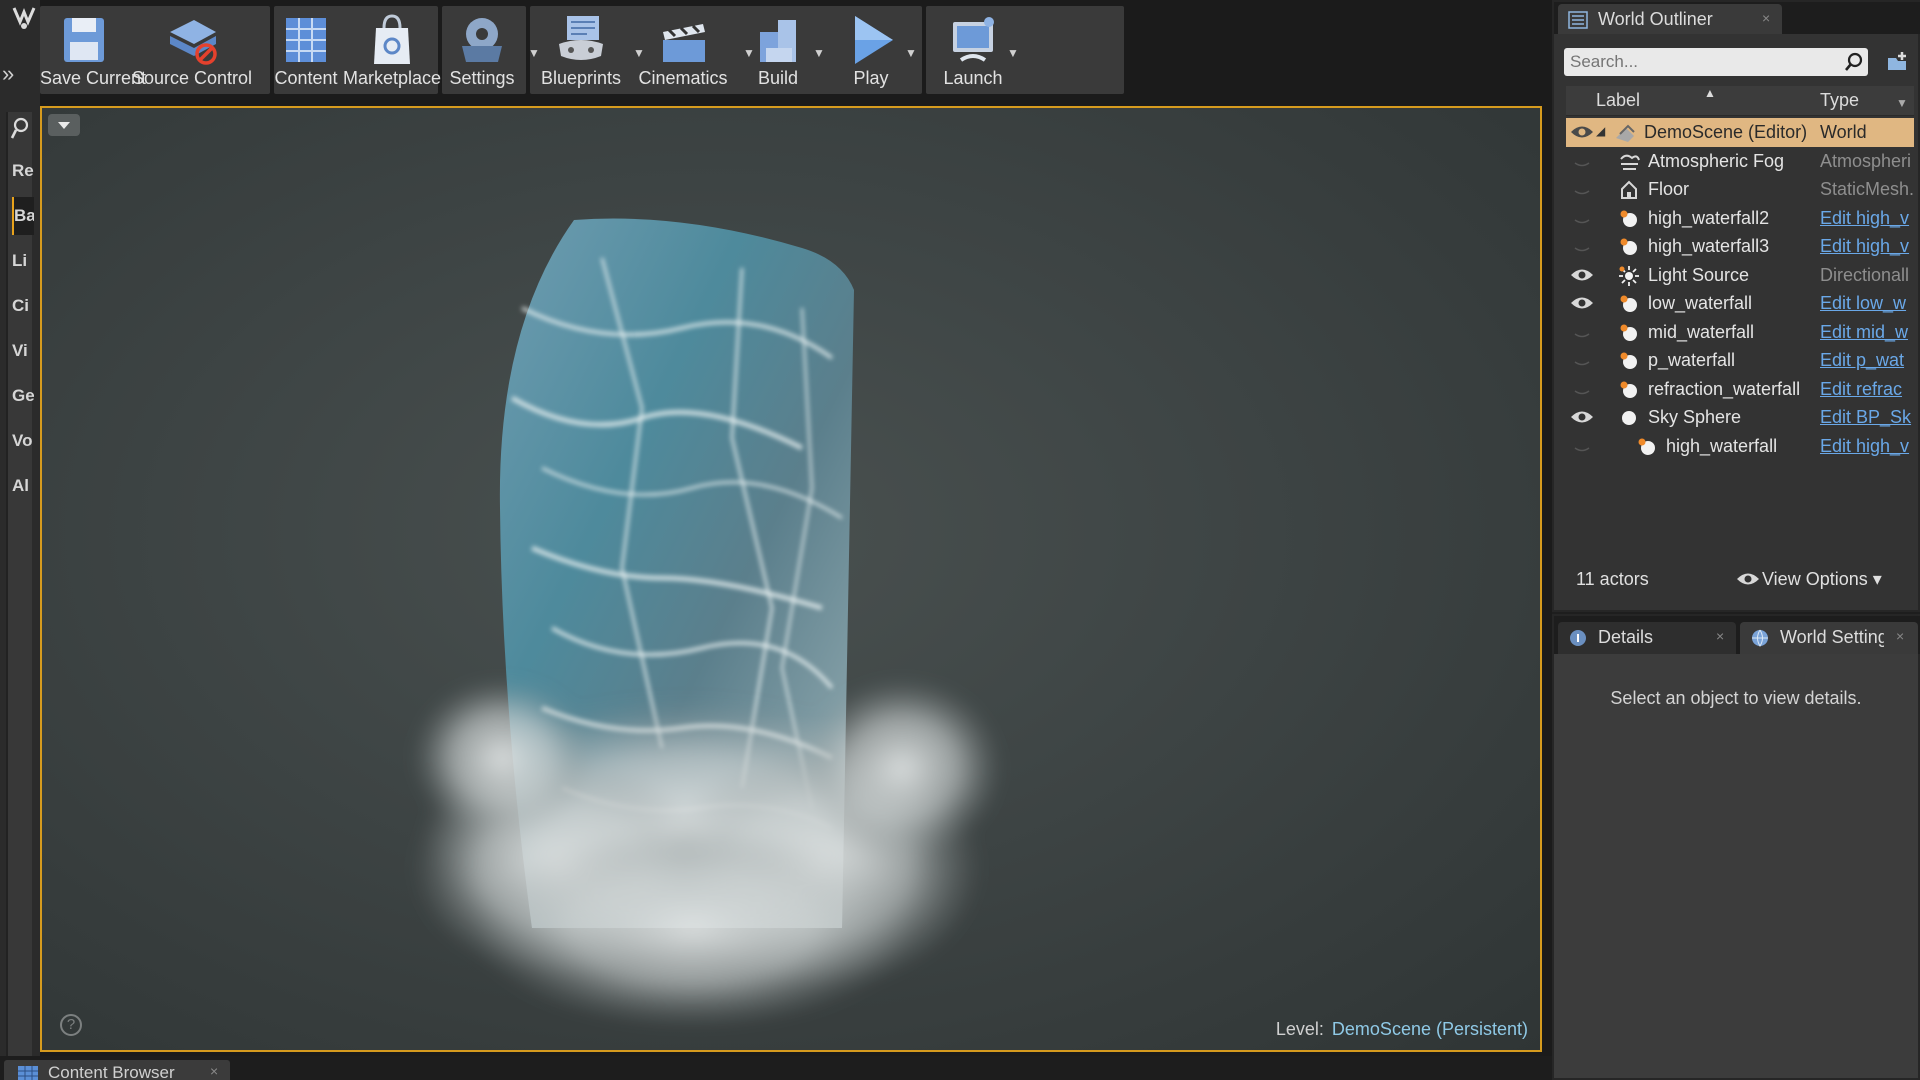  I want to click on build-button: Build, so click(778, 50).